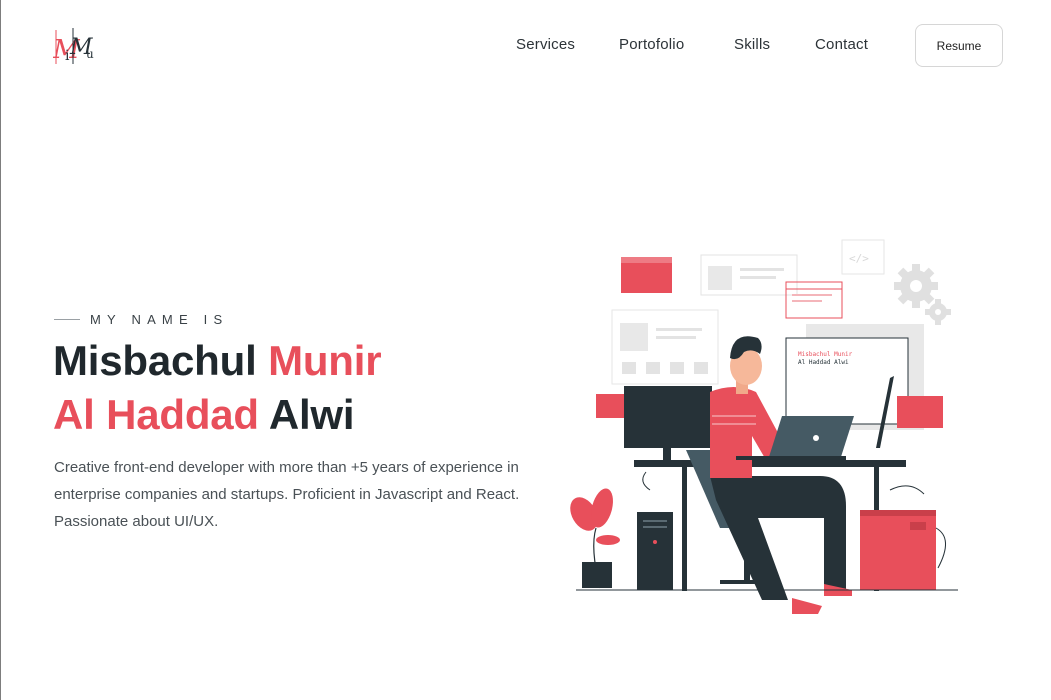 The image size is (1051, 700). Describe the element at coordinates (325, 360) in the screenshot. I see `name-second: Munir` at that location.